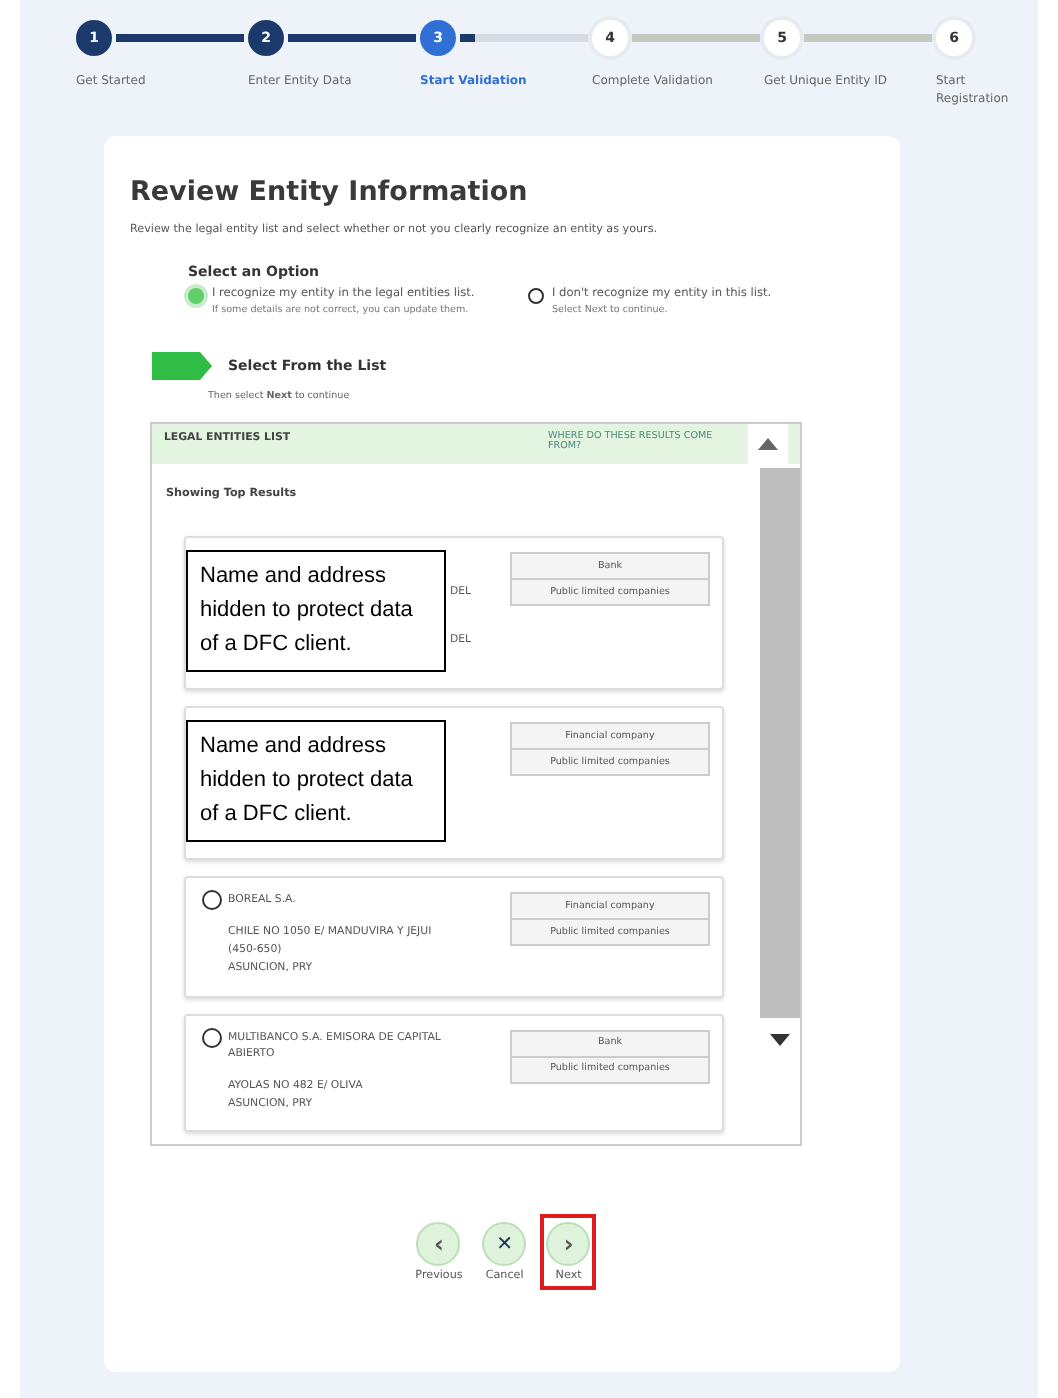  What do you see at coordinates (780, 743) in the screenshot?
I see `scrollbar-thumb` at bounding box center [780, 743].